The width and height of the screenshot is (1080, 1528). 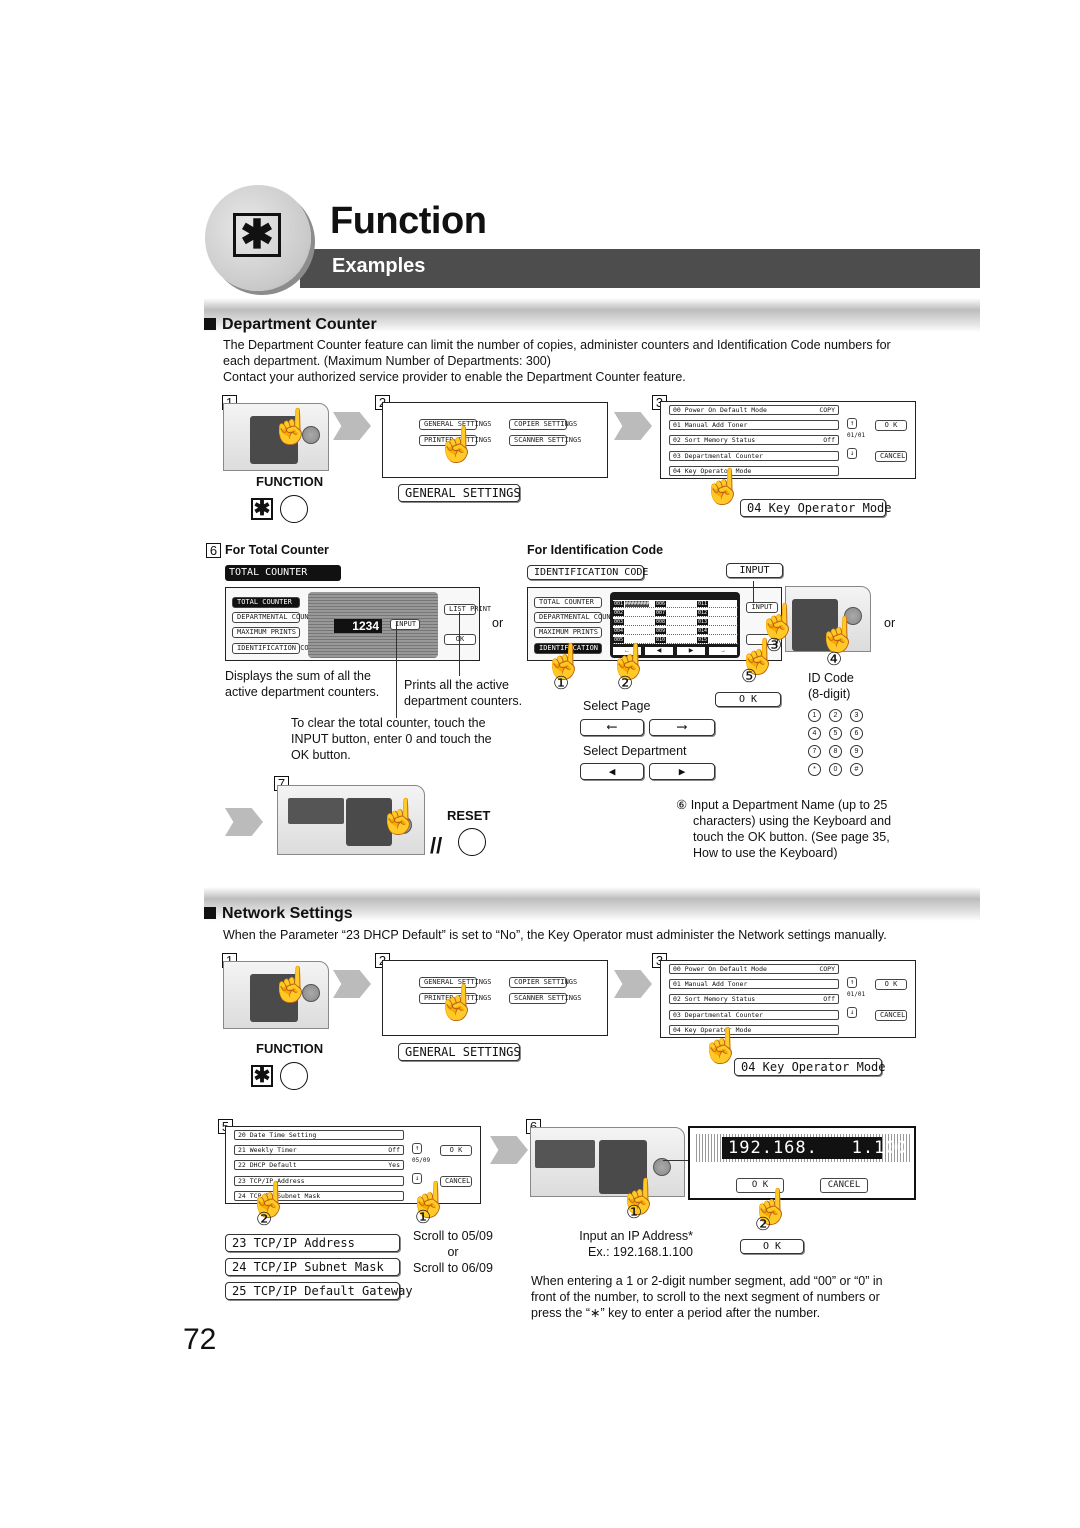 I want to click on scroll-line: Scroll to 05/09, so click(x=453, y=1236).